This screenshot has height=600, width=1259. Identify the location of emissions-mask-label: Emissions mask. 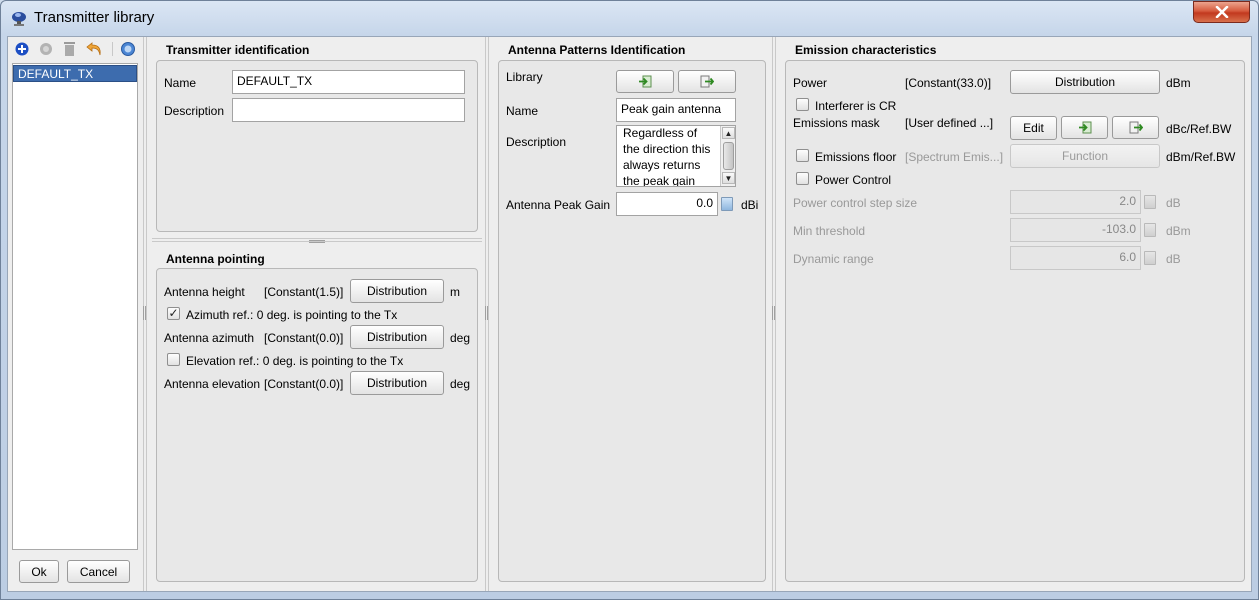
(836, 123).